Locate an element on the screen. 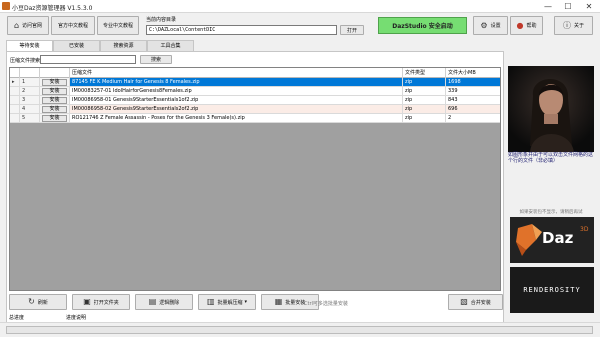 The width and height of the screenshot is (600, 337). merge-icon: ▧ is located at coordinates (464, 301).